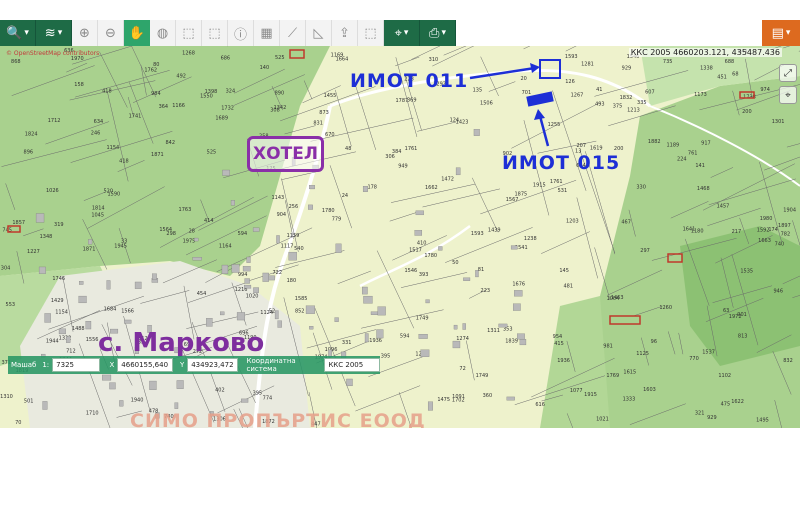  Describe the element at coordinates (789, 211) in the screenshot. I see `parcel-number: 1904` at that location.